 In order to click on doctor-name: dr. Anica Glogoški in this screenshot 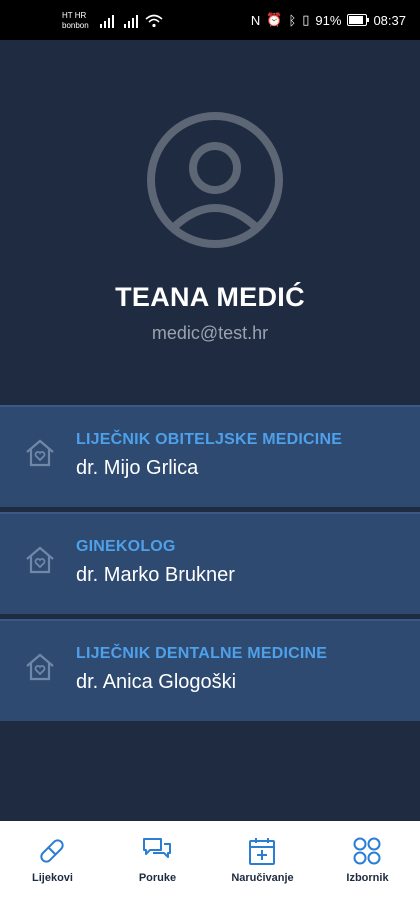, I will do `click(156, 682)`.